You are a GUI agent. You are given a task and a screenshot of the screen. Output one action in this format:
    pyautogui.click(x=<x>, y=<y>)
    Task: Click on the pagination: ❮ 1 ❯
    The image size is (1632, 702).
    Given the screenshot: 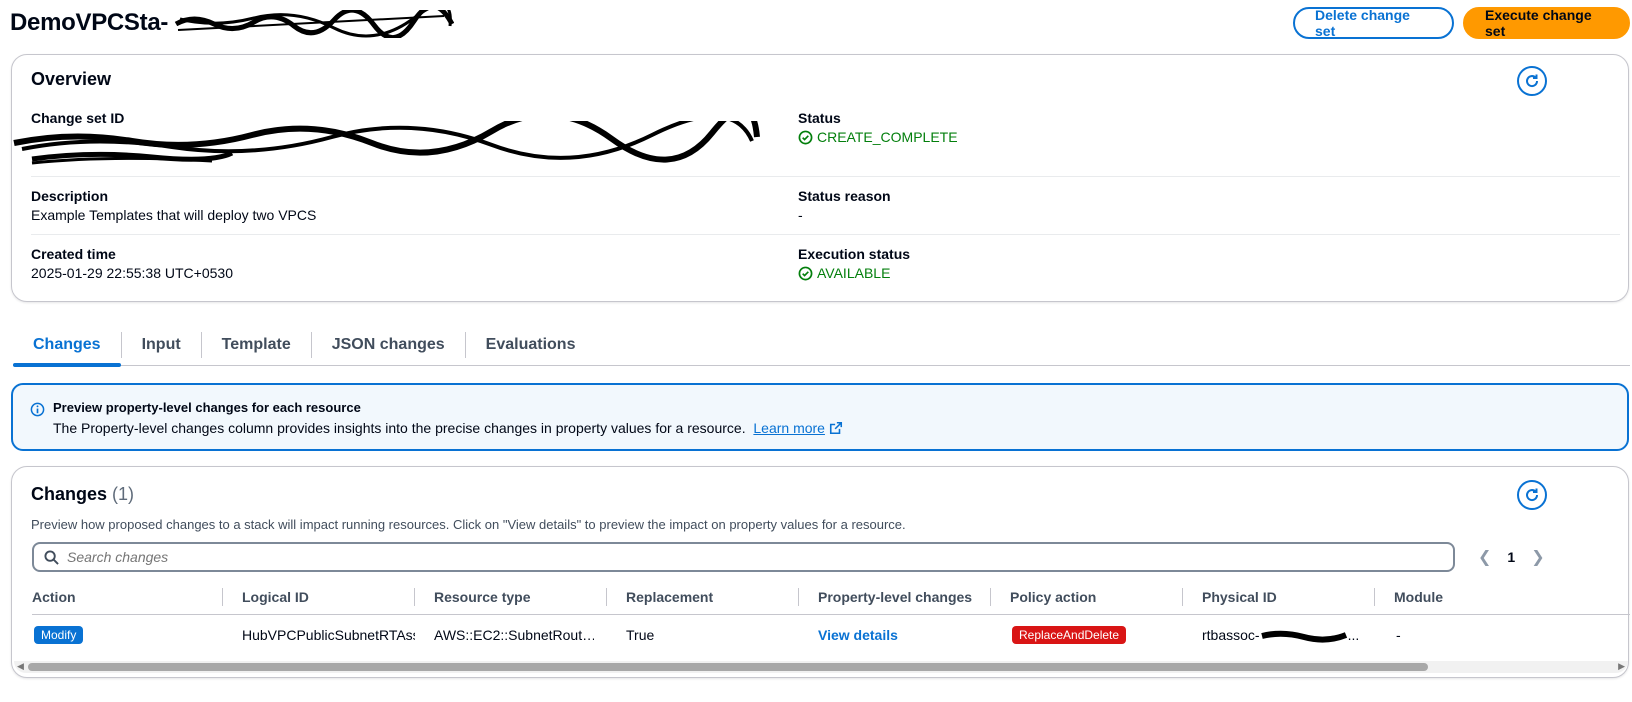 What is the action you would take?
    pyautogui.click(x=1511, y=557)
    